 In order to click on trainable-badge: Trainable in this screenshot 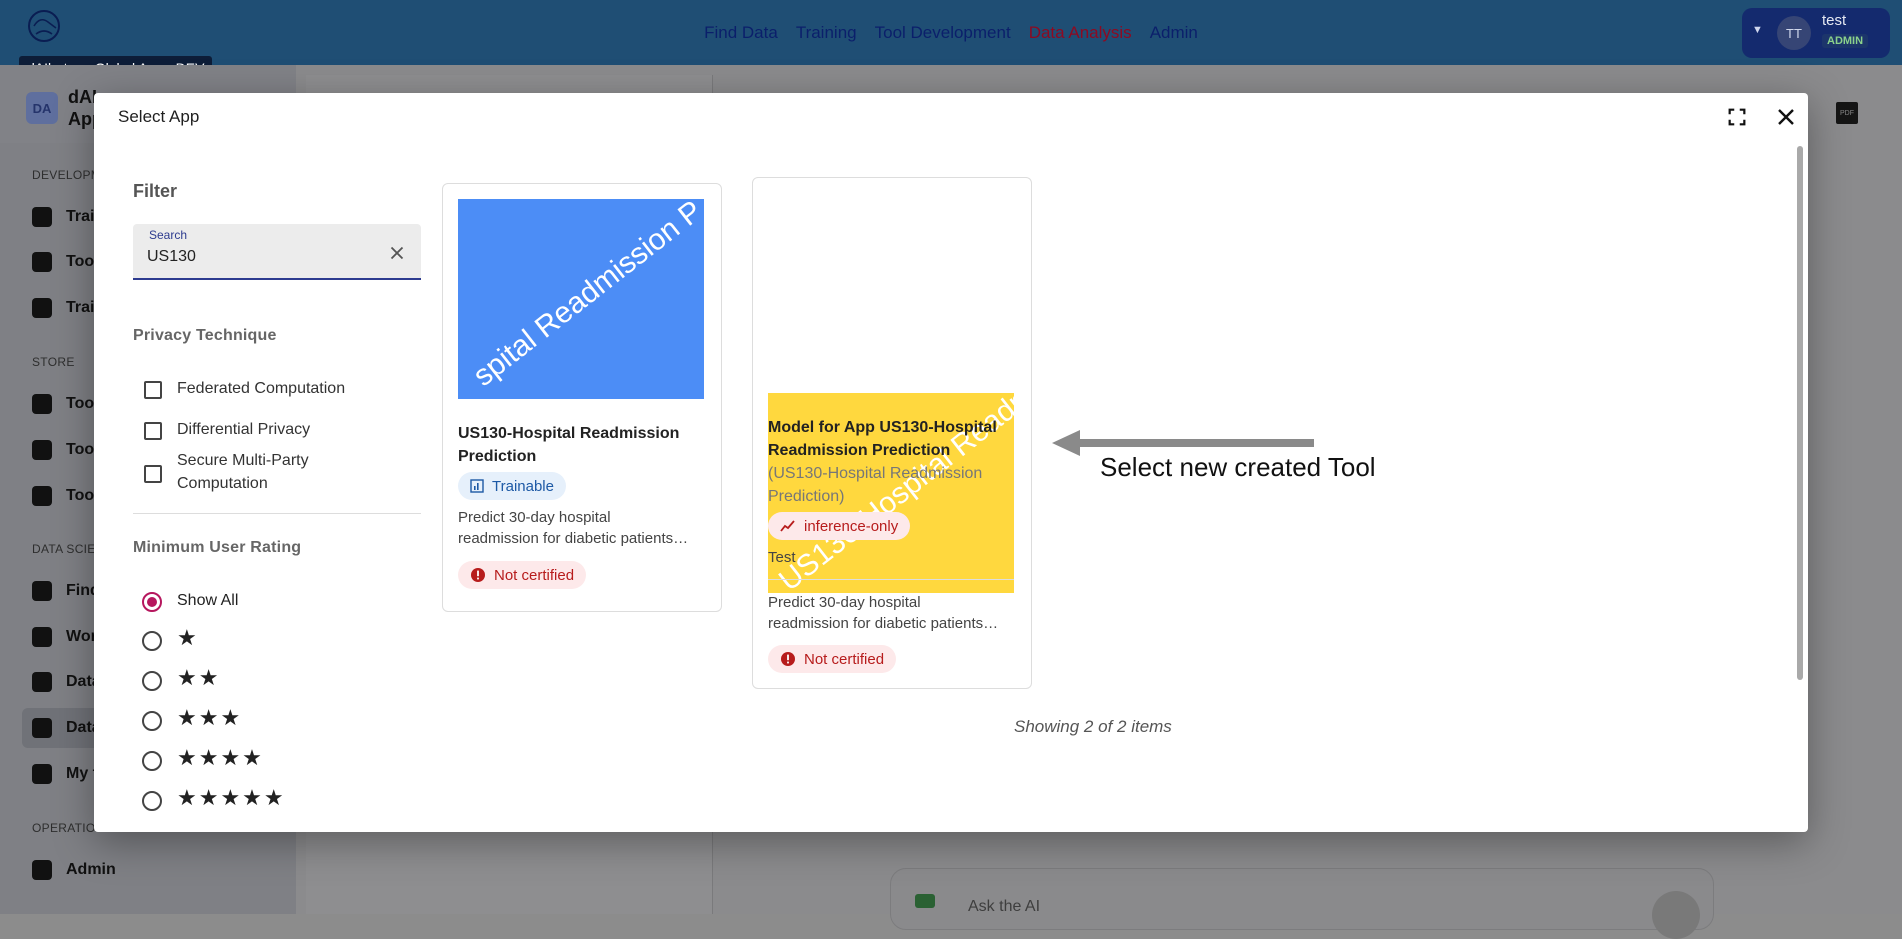, I will do `click(512, 486)`.